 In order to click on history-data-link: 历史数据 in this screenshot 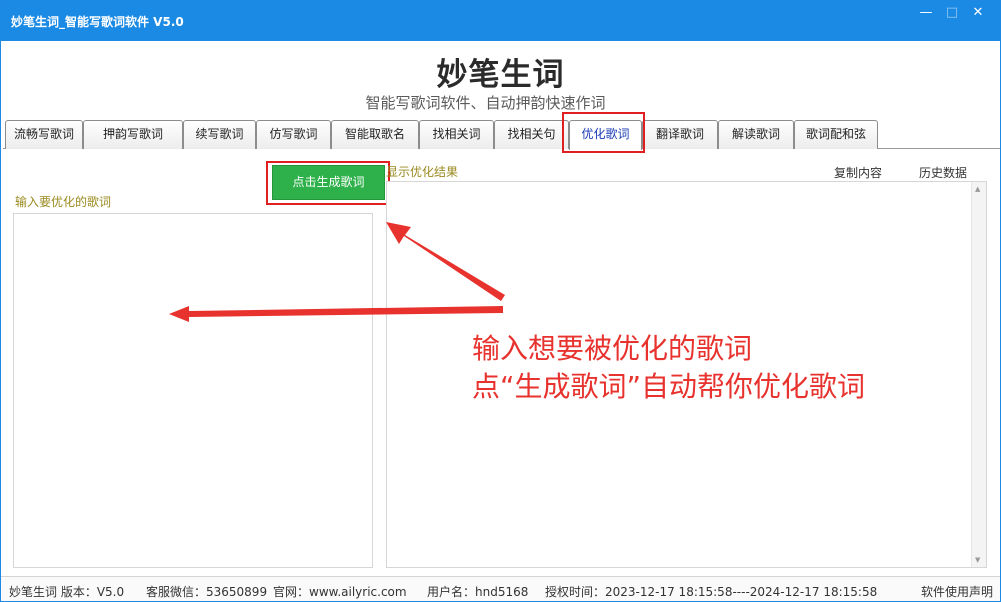, I will do `click(943, 172)`.